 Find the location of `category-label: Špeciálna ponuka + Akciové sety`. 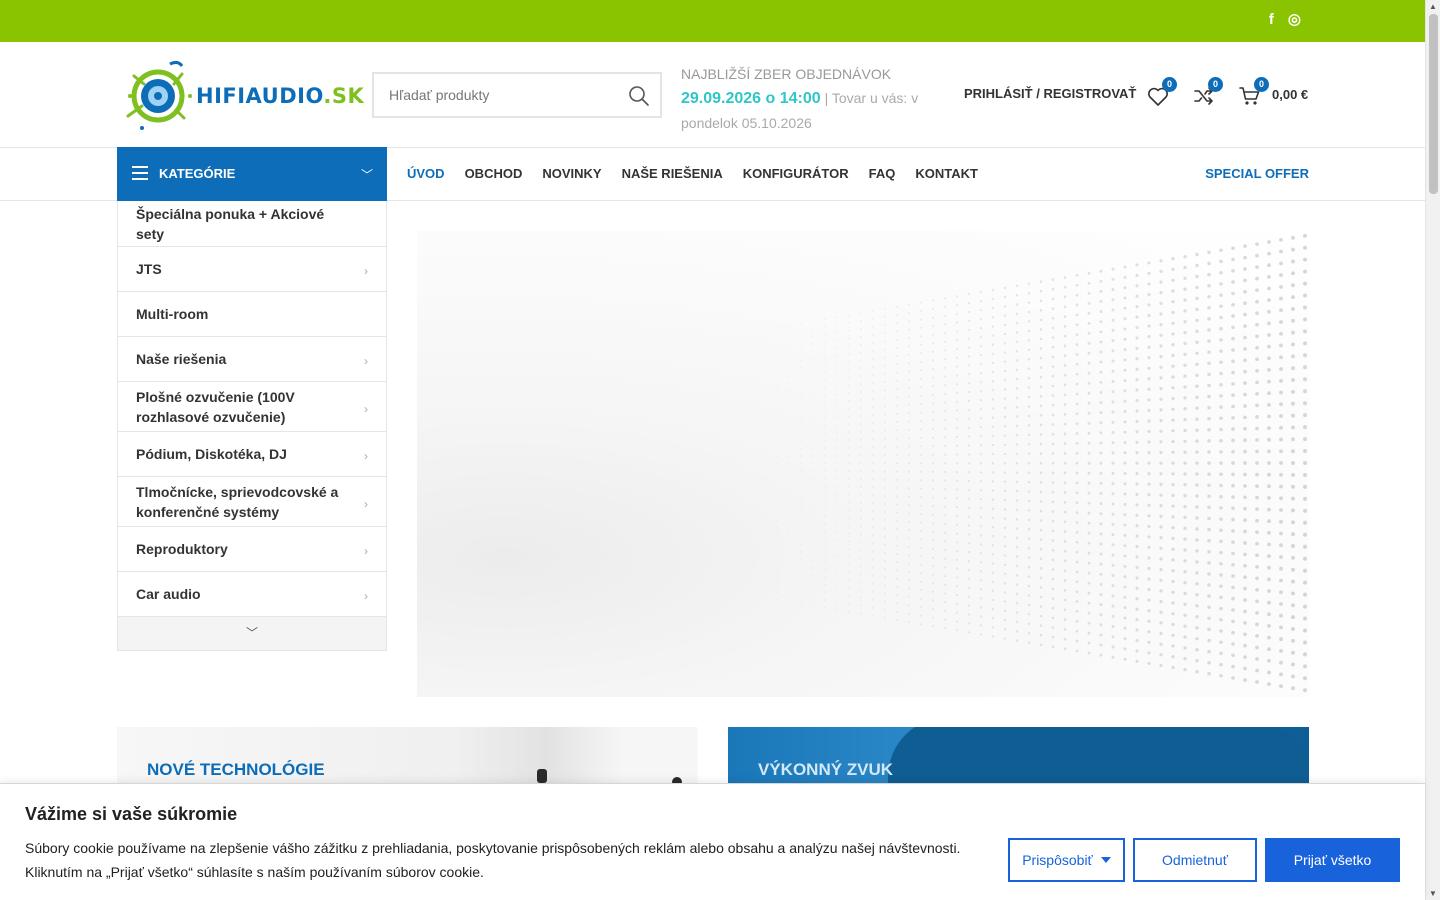

category-label: Špeciálna ponuka + Akciové sety is located at coordinates (230, 223).